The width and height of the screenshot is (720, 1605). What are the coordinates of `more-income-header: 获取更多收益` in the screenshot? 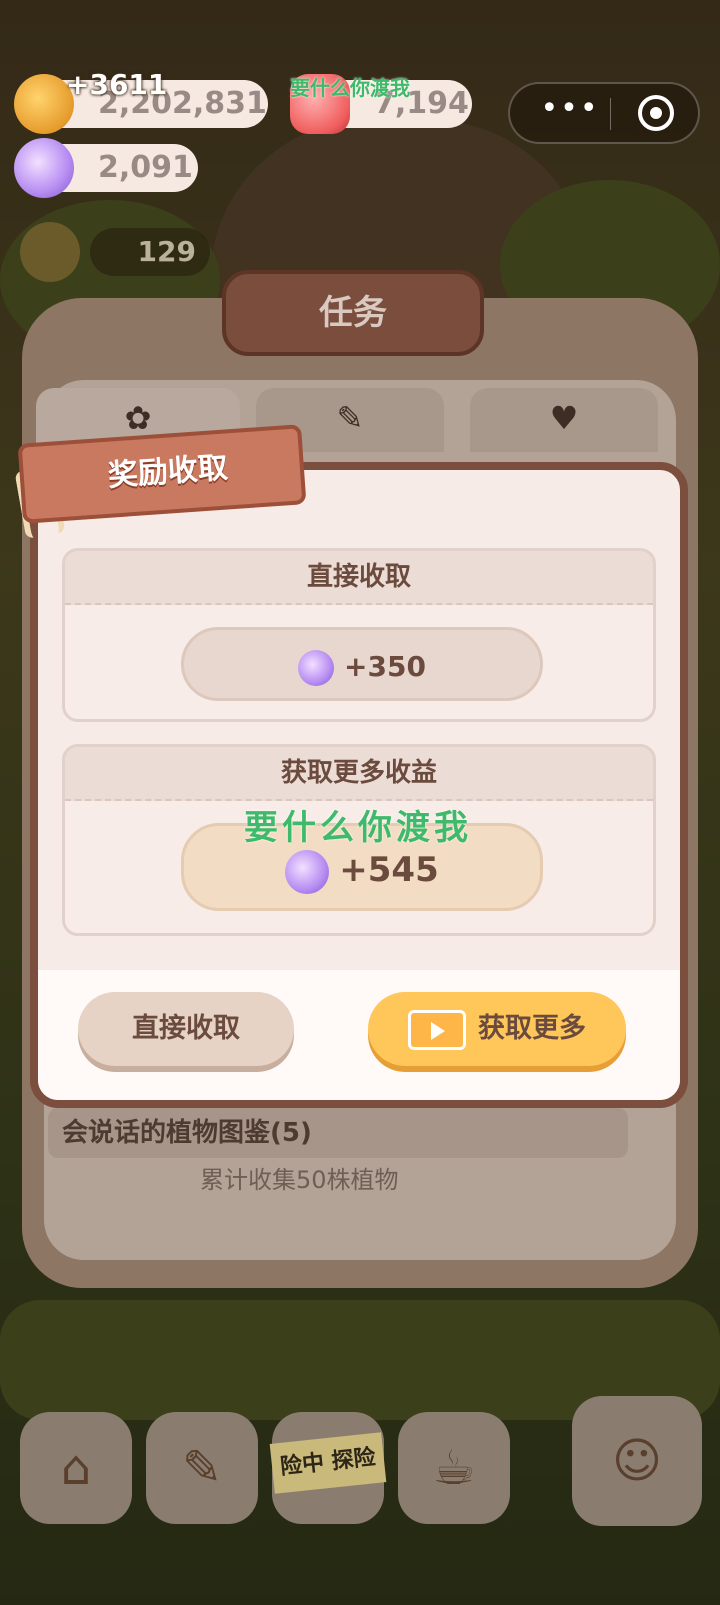 It's located at (359, 774).